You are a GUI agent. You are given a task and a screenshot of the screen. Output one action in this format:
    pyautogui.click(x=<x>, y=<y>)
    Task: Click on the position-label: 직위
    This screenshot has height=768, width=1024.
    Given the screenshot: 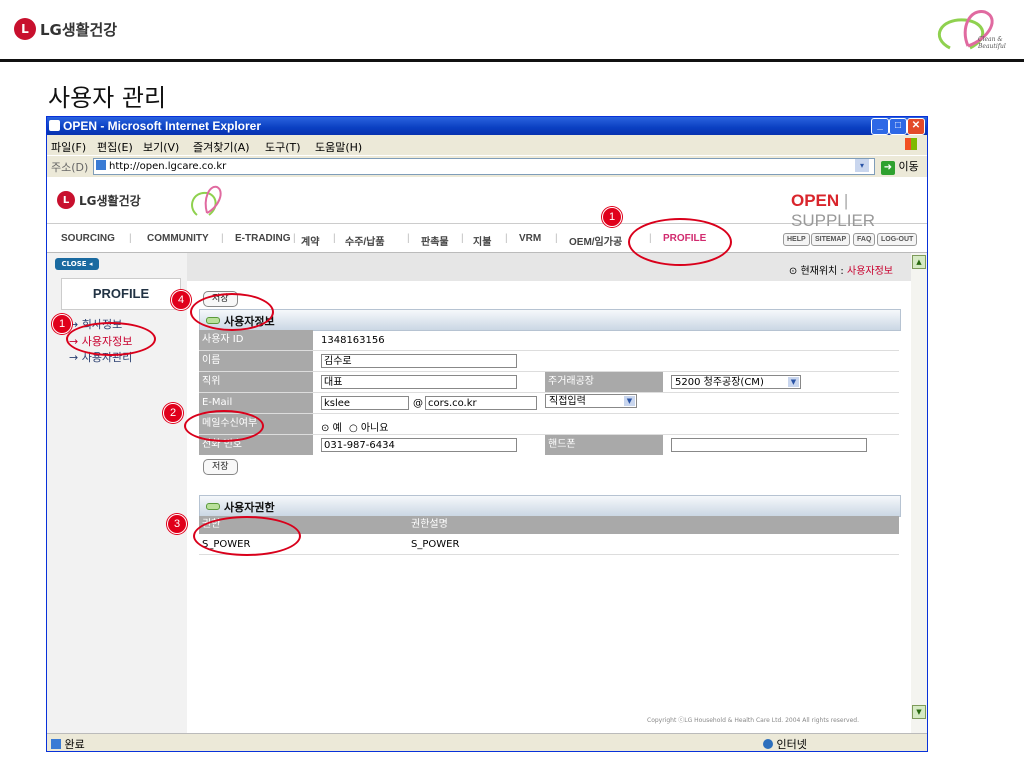 What is the action you would take?
    pyautogui.click(x=256, y=382)
    